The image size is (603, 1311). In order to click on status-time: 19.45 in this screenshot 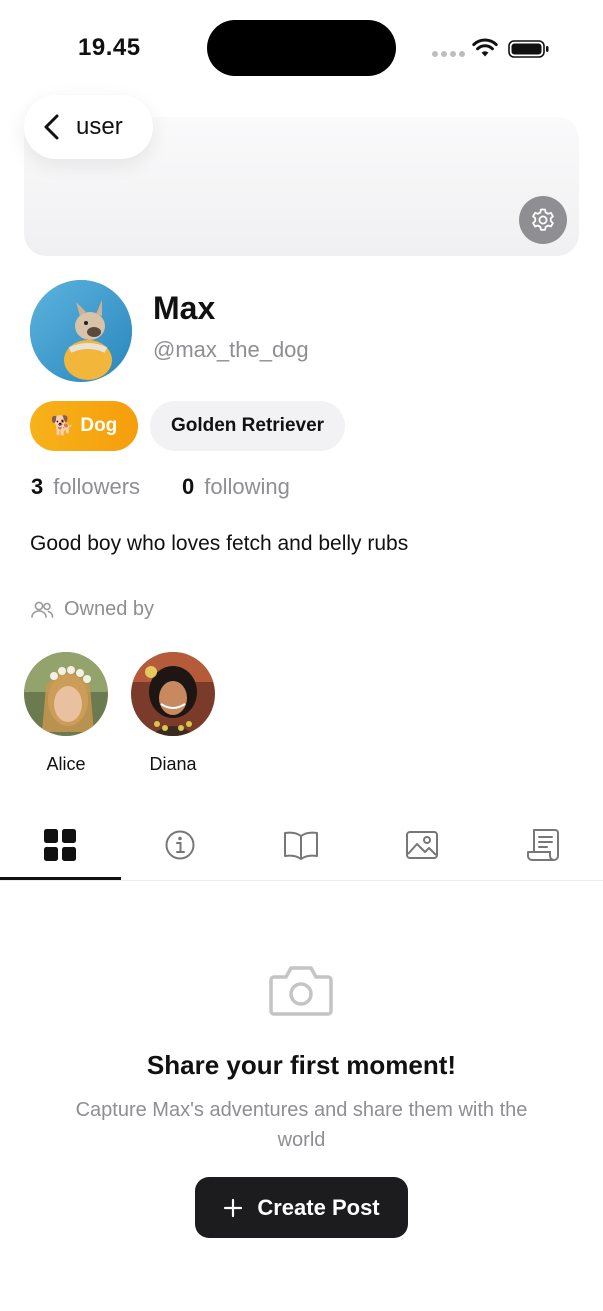, I will do `click(109, 47)`.